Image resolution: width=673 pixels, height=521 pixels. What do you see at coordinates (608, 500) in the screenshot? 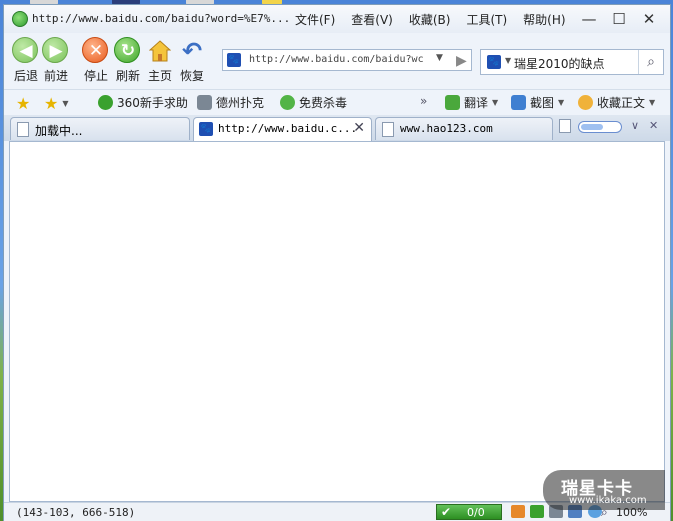
I see `watermark-url: www.ikaka.com` at bounding box center [608, 500].